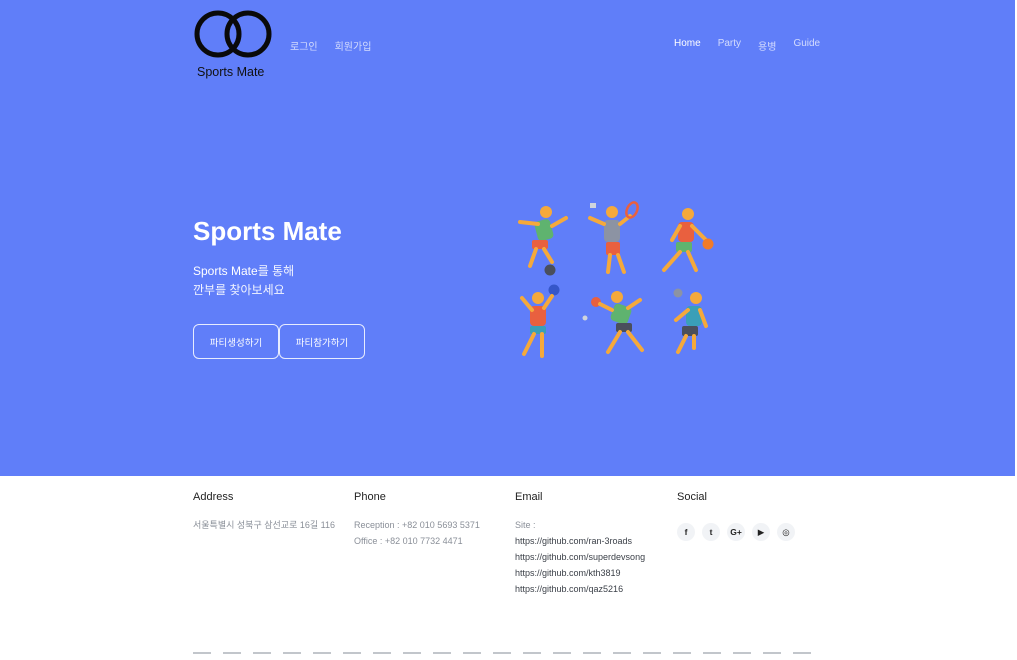 This screenshot has height=660, width=1017. Describe the element at coordinates (529, 497) in the screenshot. I see `email-heading: Email` at that location.